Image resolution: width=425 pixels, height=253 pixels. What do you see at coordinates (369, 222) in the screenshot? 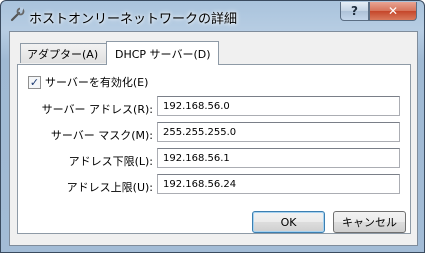
I see `cancel-button: キャンセル` at bounding box center [369, 222].